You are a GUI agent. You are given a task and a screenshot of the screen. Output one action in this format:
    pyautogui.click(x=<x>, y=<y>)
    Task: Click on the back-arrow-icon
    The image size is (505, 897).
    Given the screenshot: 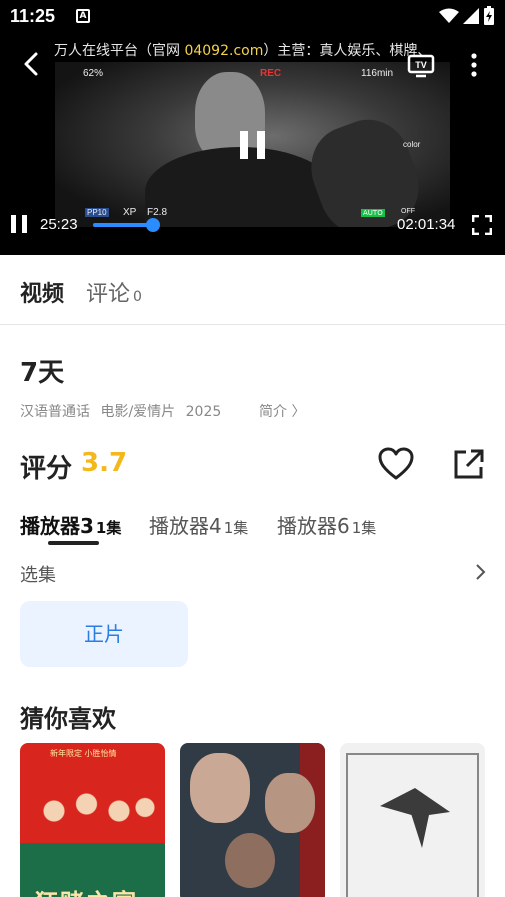 What is the action you would take?
    pyautogui.click(x=31, y=64)
    